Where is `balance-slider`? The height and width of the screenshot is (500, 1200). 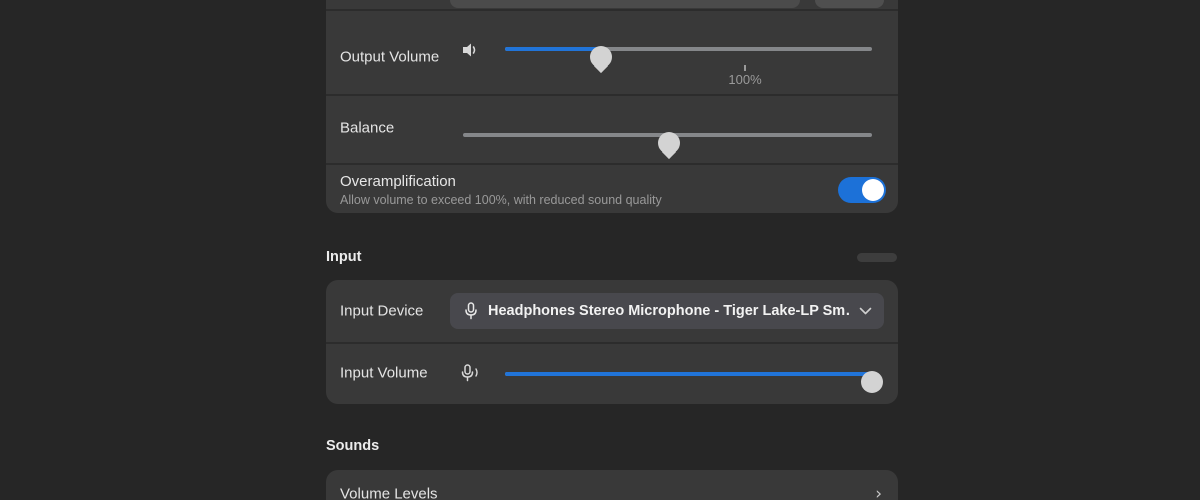 balance-slider is located at coordinates (667, 139).